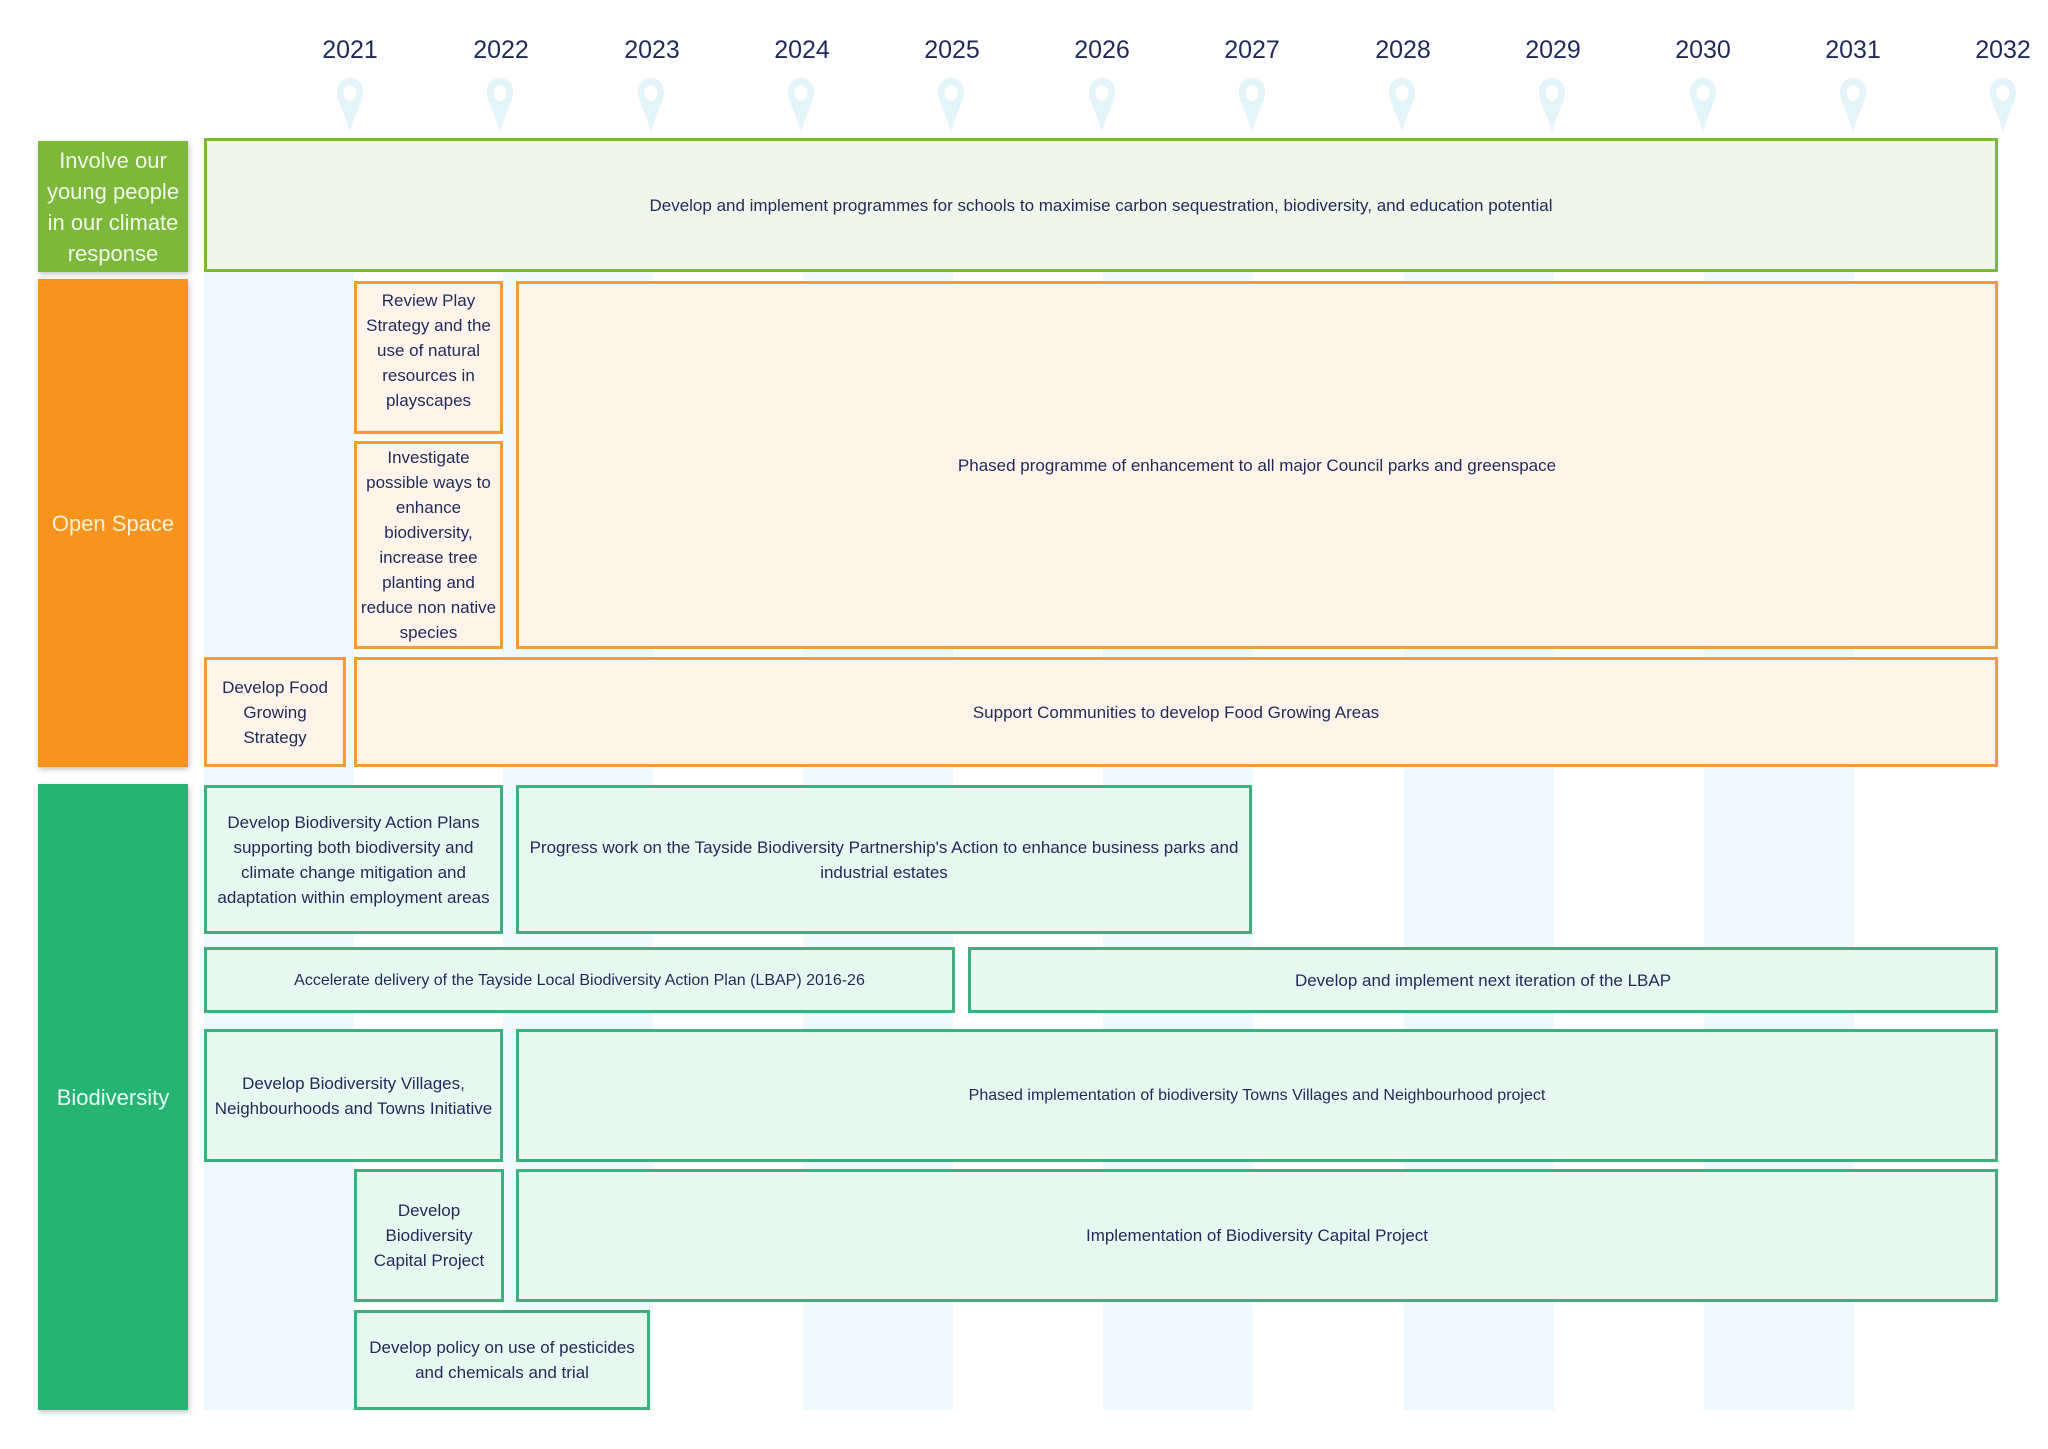 This screenshot has width=2048, height=1449. What do you see at coordinates (952, 50) in the screenshot?
I see `year-label: 2025` at bounding box center [952, 50].